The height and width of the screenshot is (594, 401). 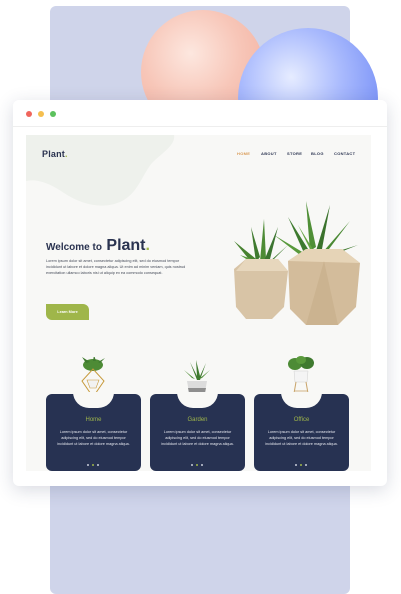 What do you see at coordinates (269, 153) in the screenshot?
I see `nav-about: ABOUT` at bounding box center [269, 153].